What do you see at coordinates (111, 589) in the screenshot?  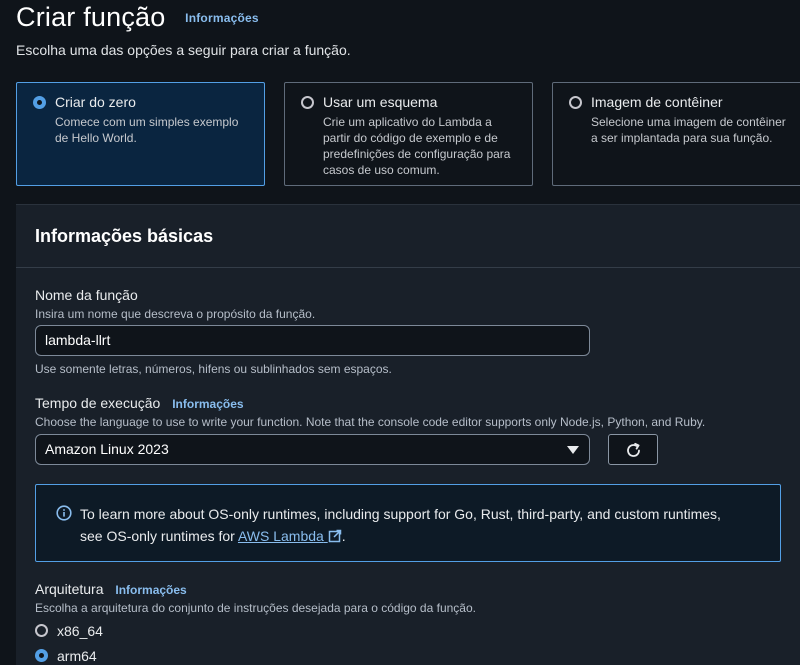 I see `architecture-label: Arquitetura Informações` at bounding box center [111, 589].